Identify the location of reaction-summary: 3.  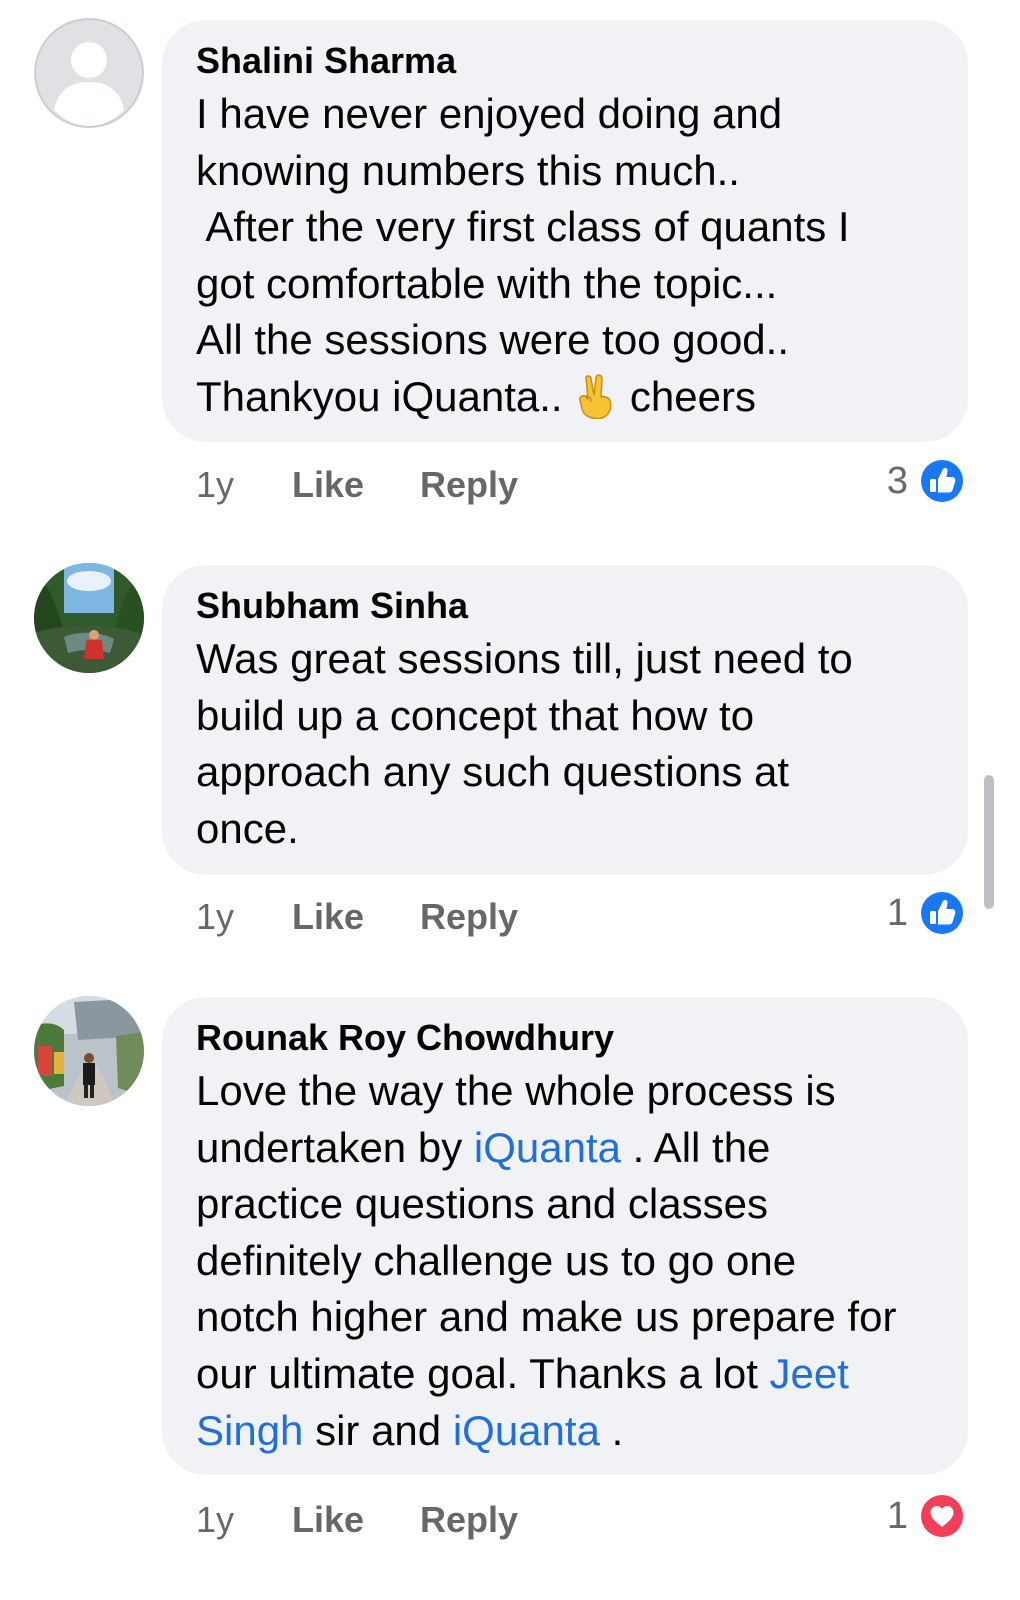
(926, 481).